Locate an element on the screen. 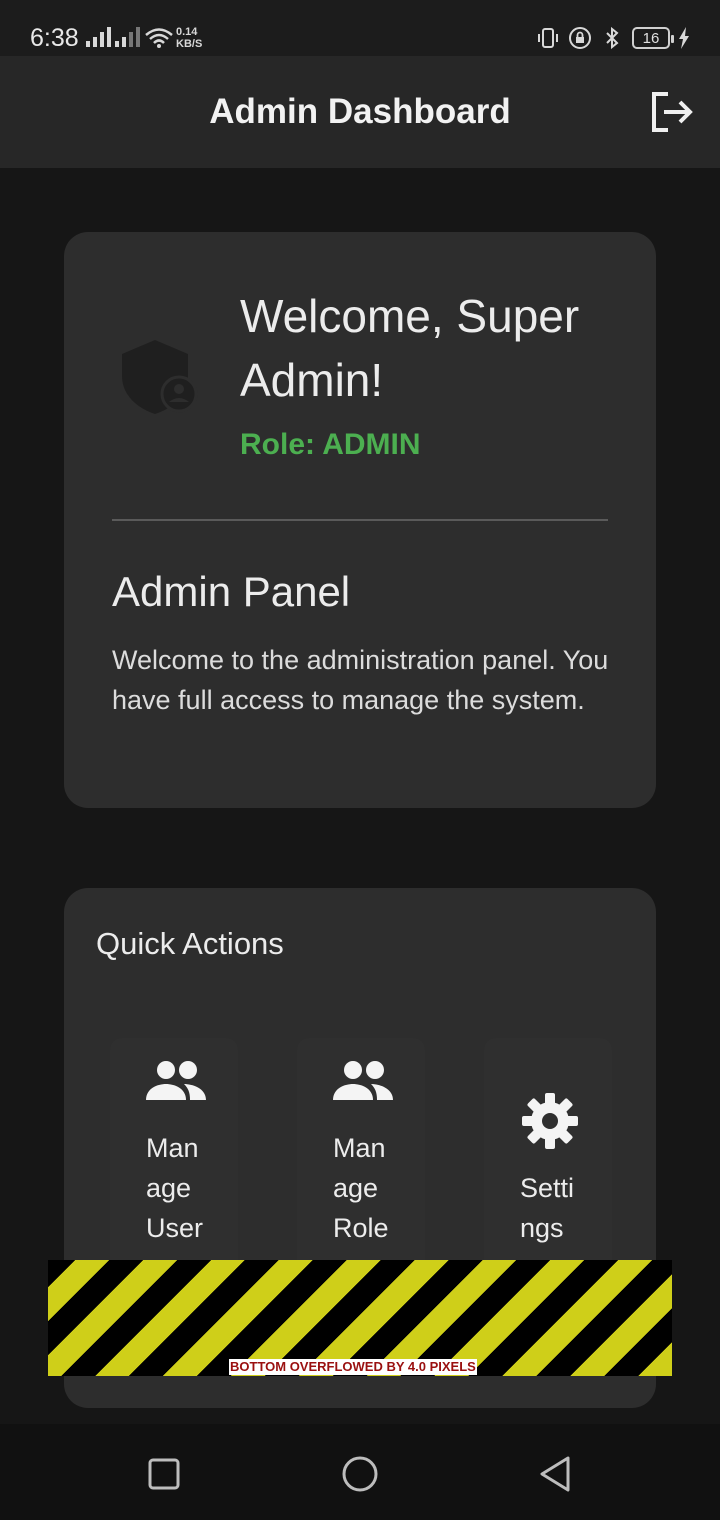 This screenshot has height=1520, width=720. settings-label: Settings is located at coordinates (547, 1208).